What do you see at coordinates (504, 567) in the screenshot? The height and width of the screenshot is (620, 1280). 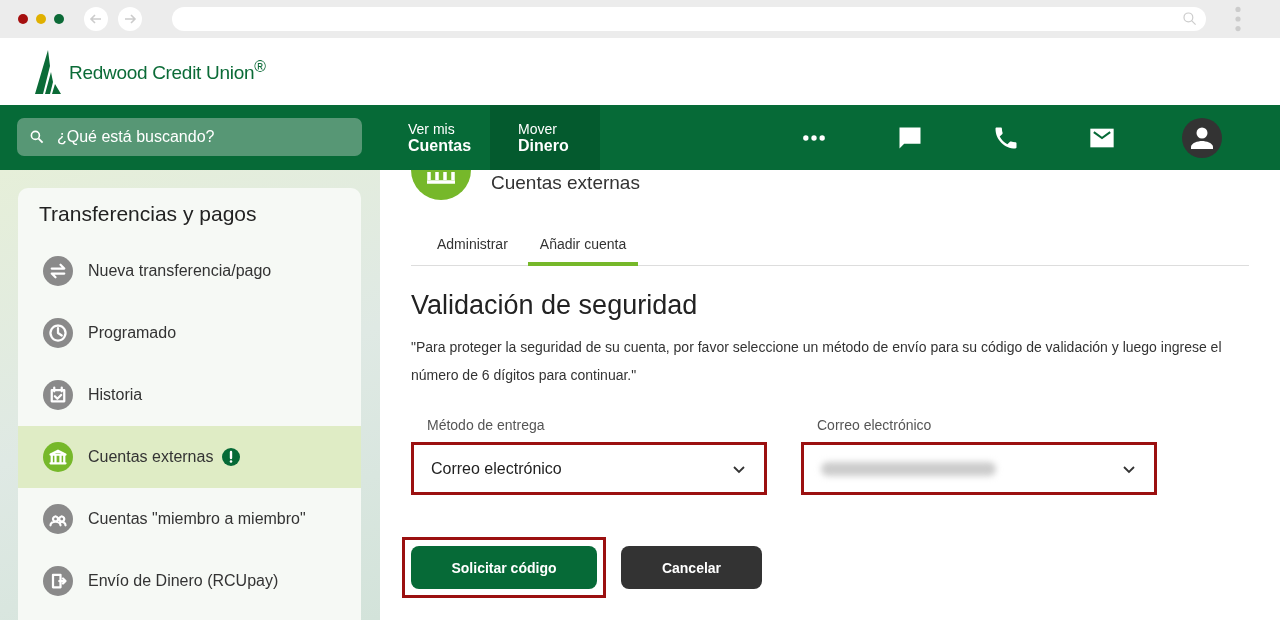 I see `action-button: Solicitar código` at bounding box center [504, 567].